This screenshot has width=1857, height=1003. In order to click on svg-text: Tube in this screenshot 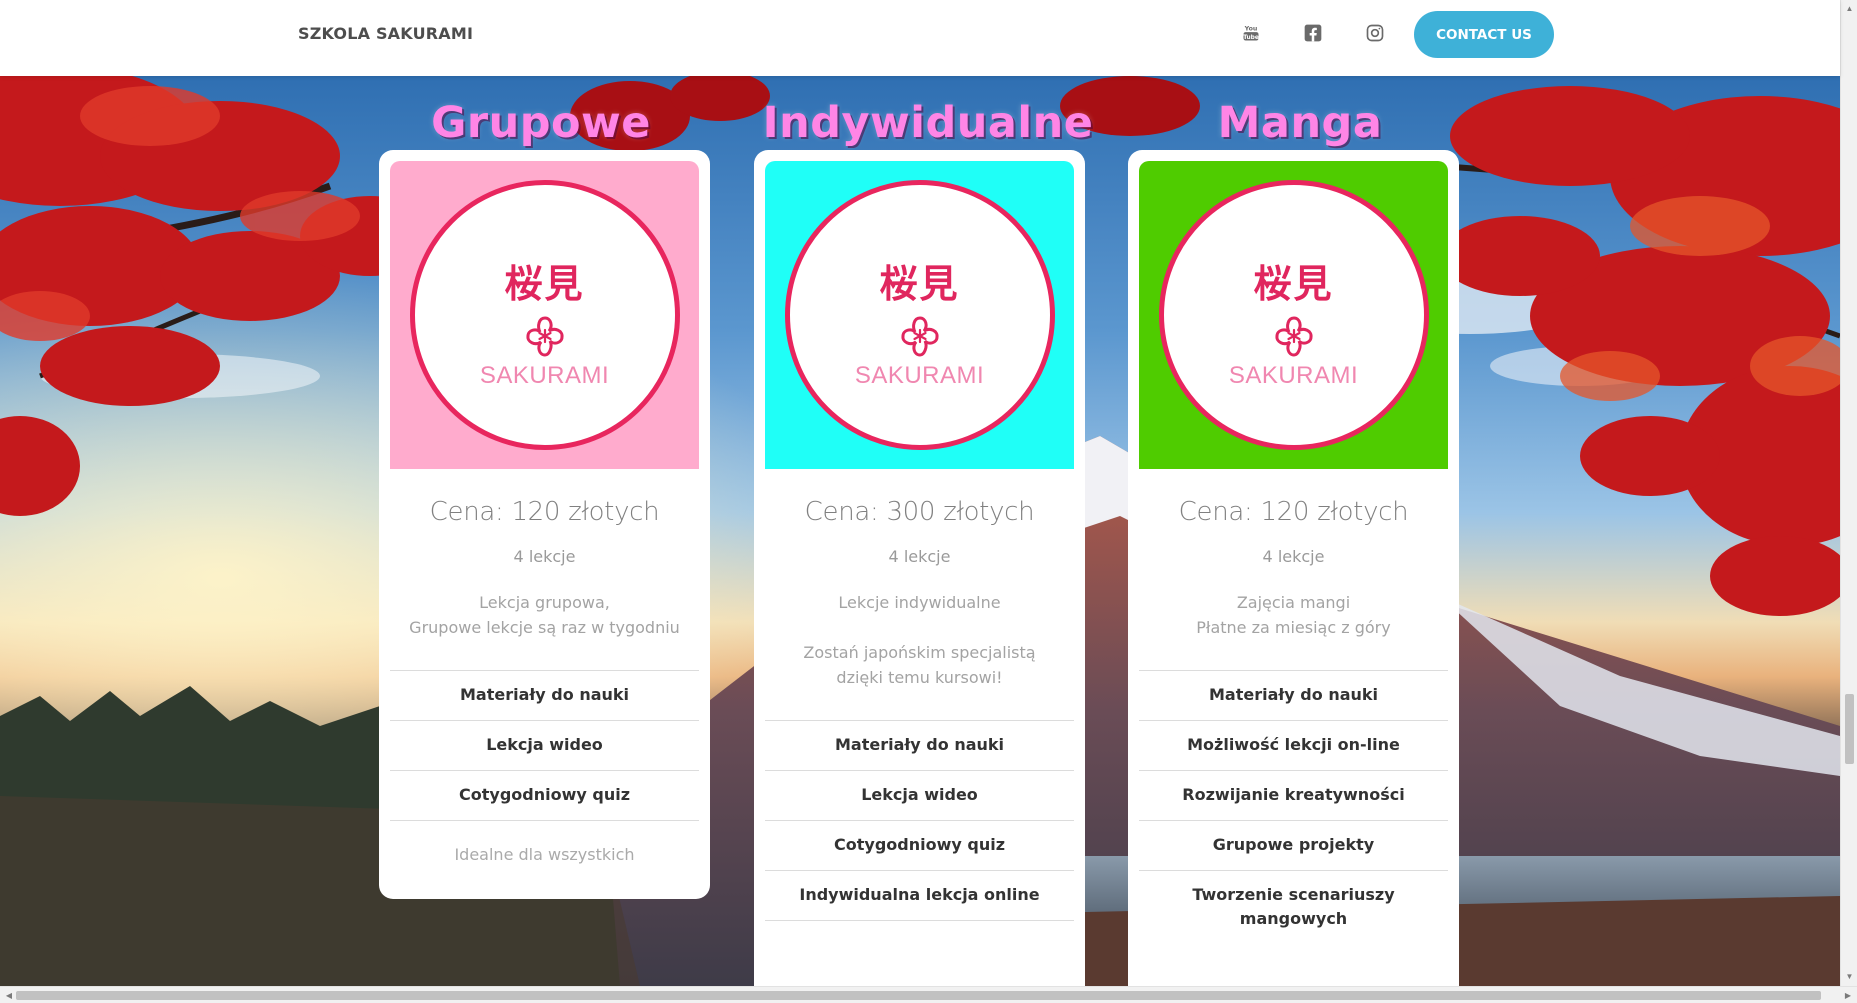, I will do `click(1251, 38)`.